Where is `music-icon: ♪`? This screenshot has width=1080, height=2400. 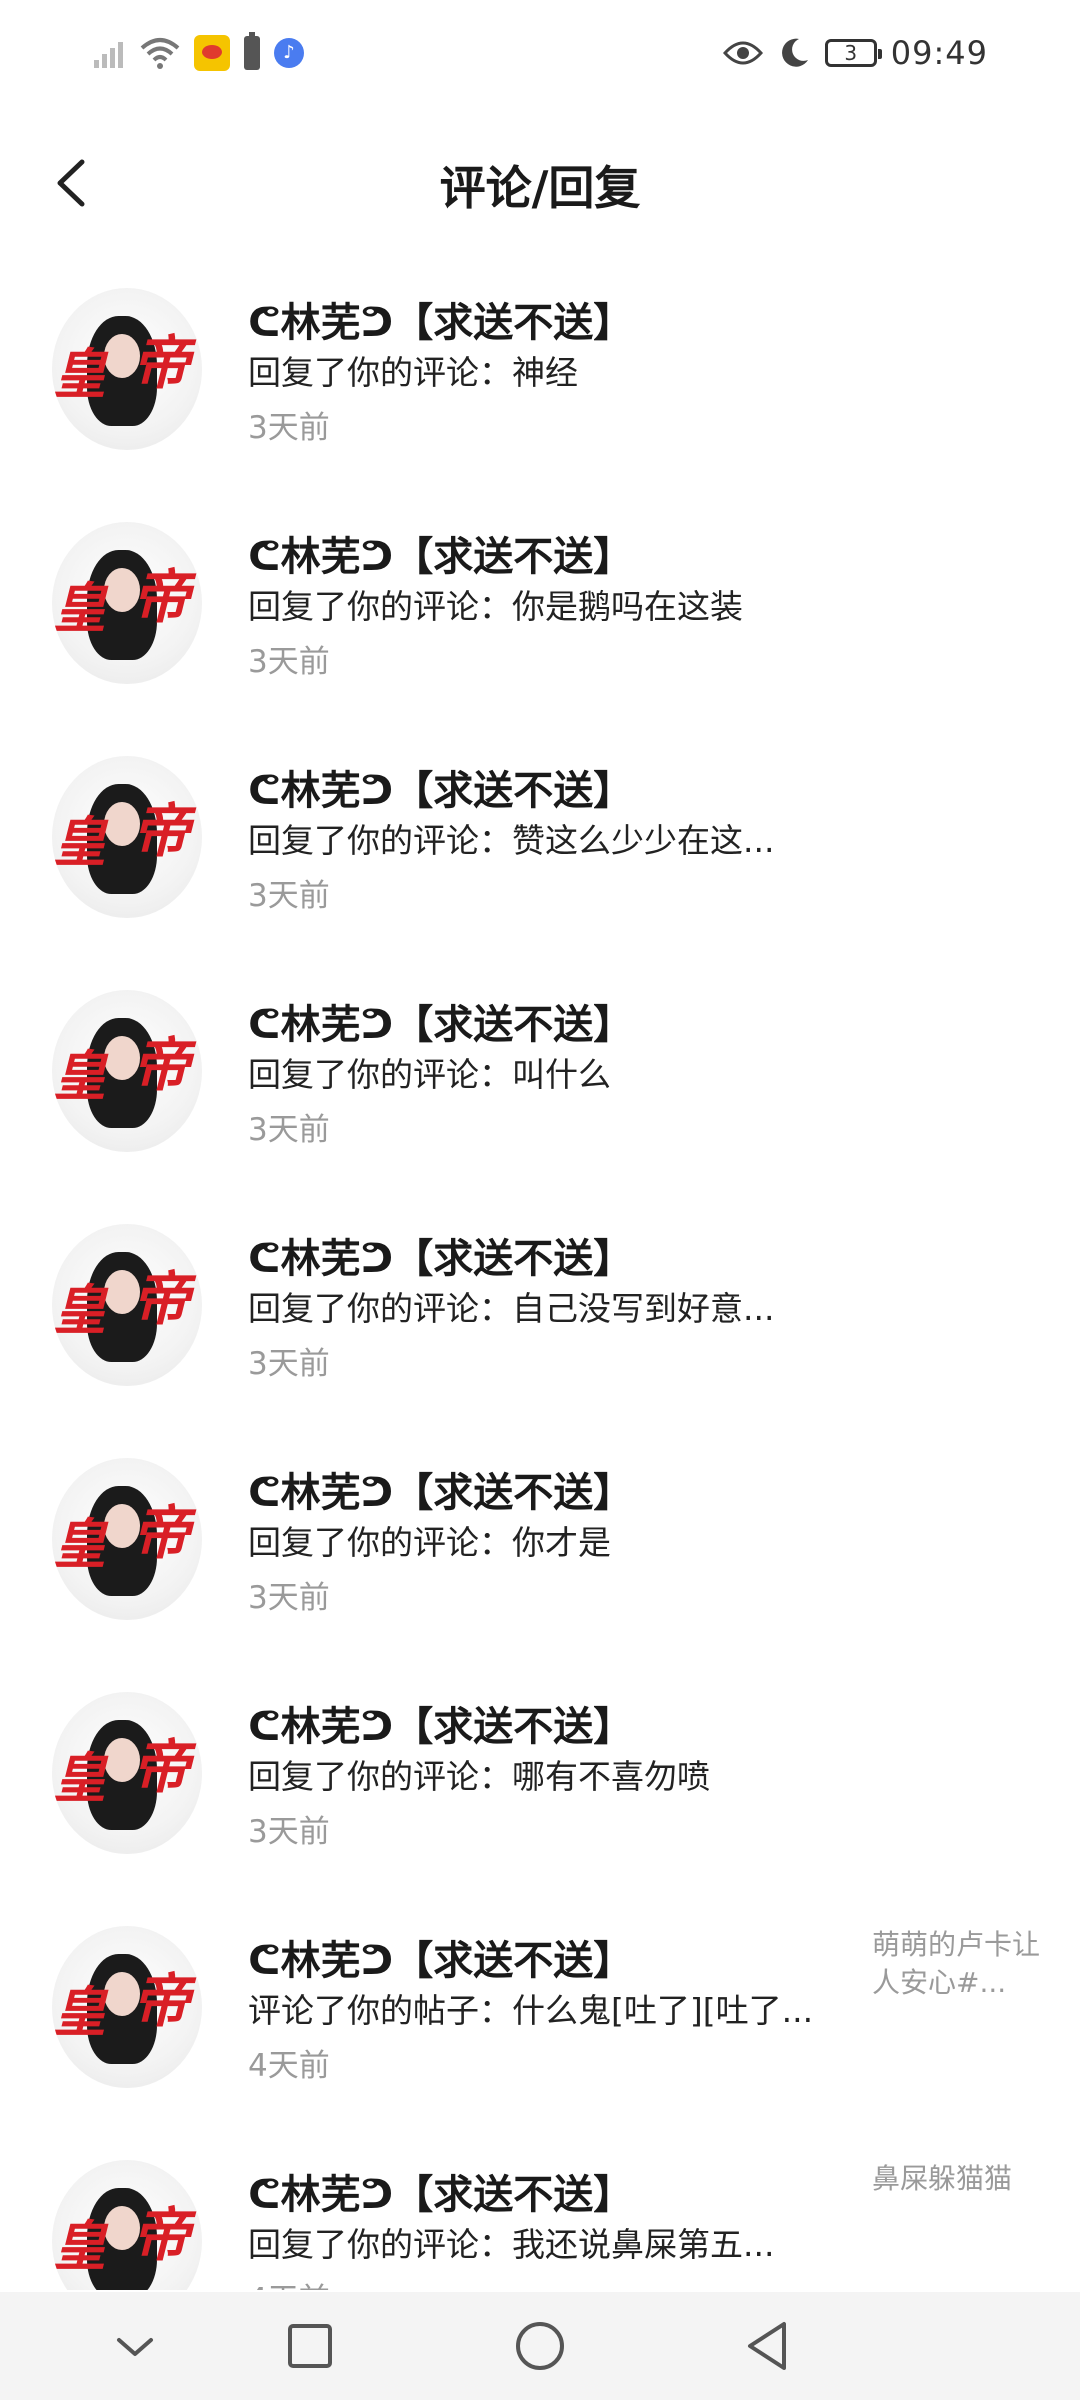
music-icon: ♪ is located at coordinates (289, 53).